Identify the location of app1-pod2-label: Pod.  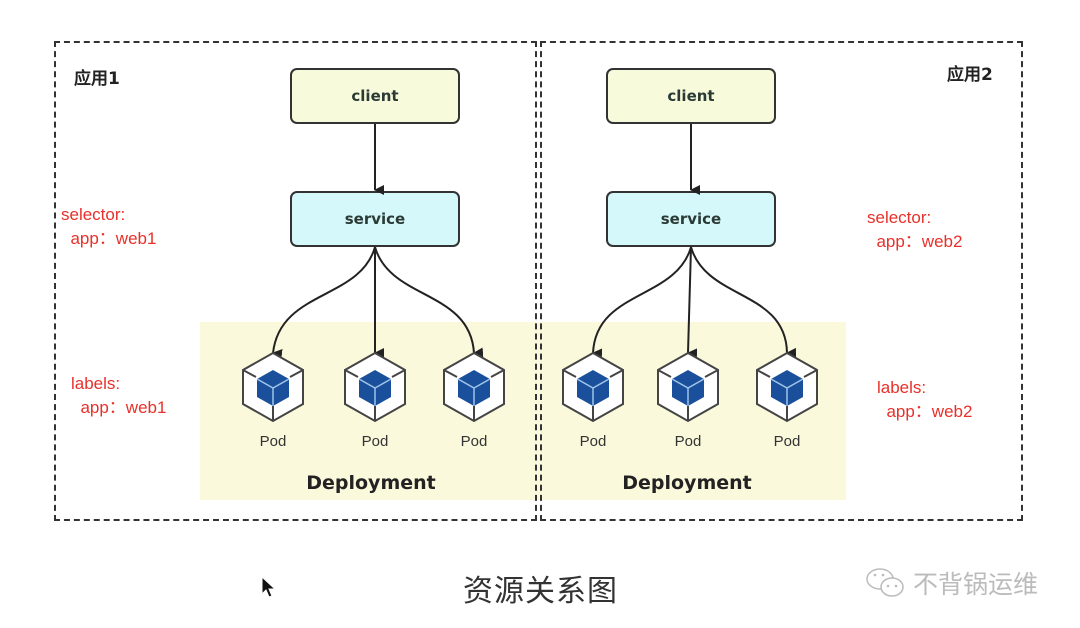
(375, 441).